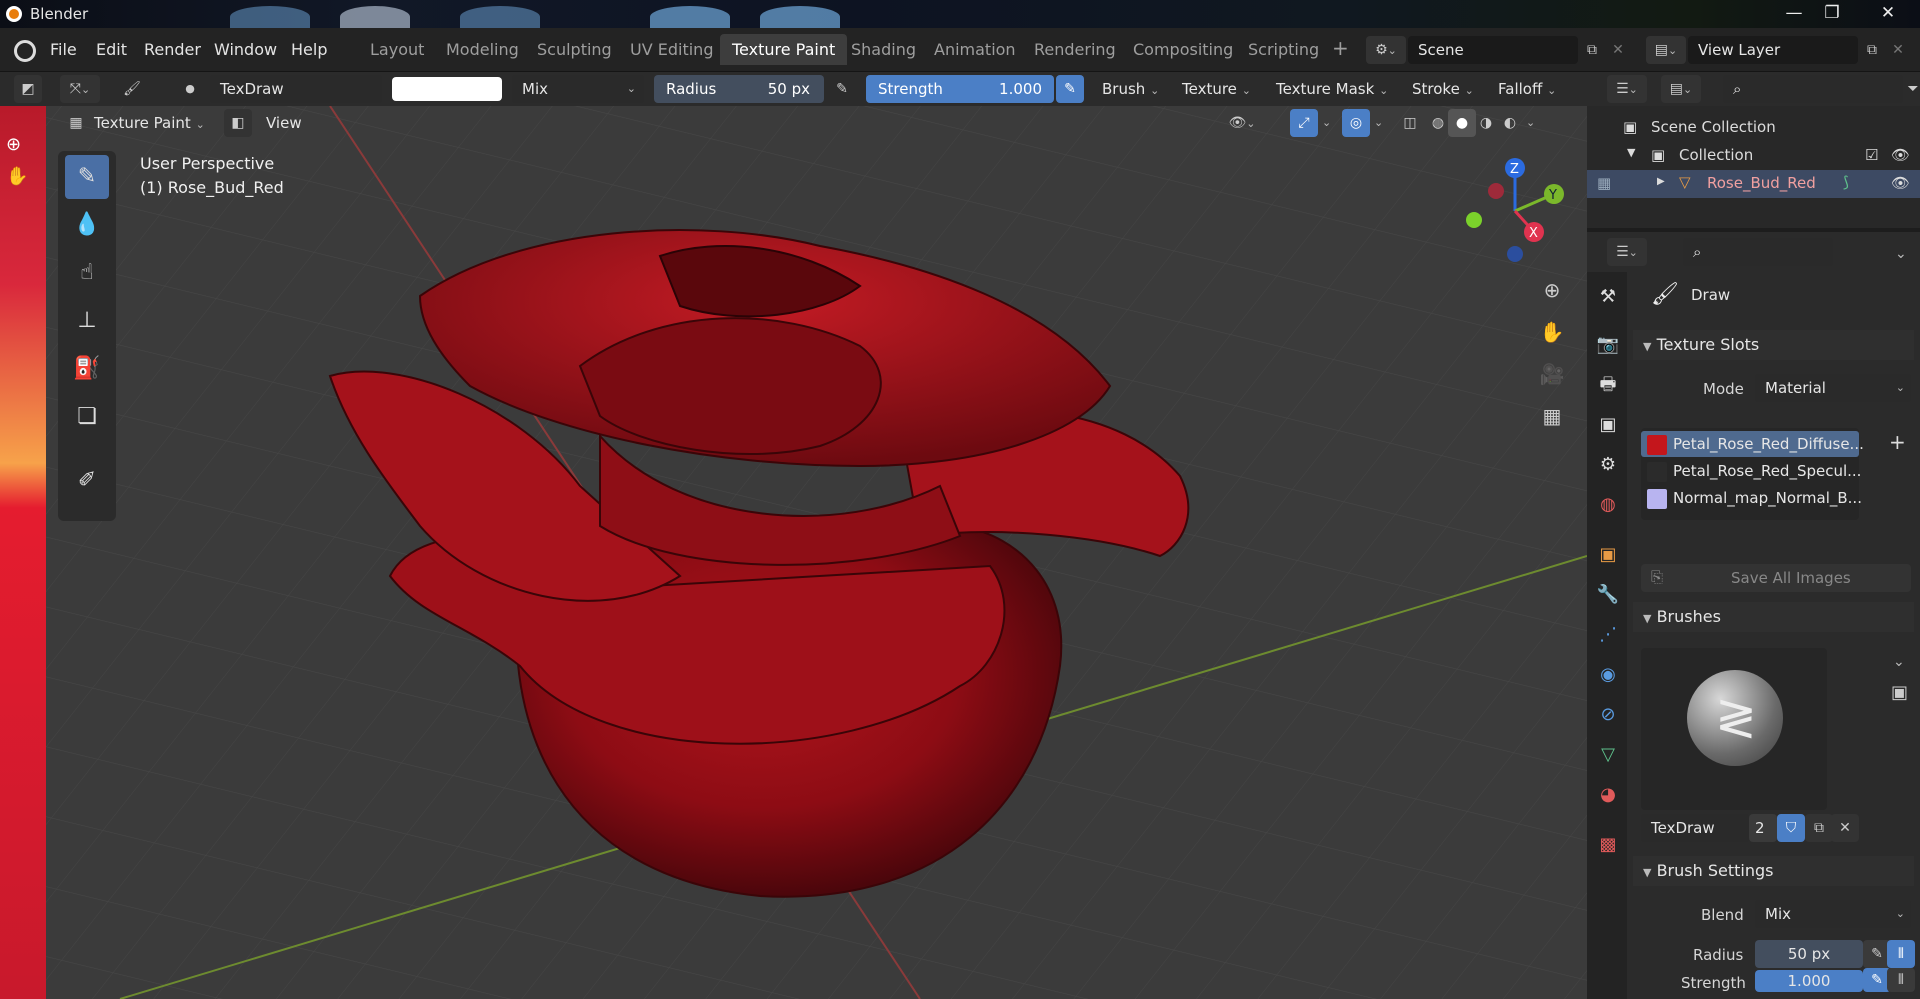  Describe the element at coordinates (960, 89) in the screenshot. I see `strength-slider: Strength 1.000` at that location.